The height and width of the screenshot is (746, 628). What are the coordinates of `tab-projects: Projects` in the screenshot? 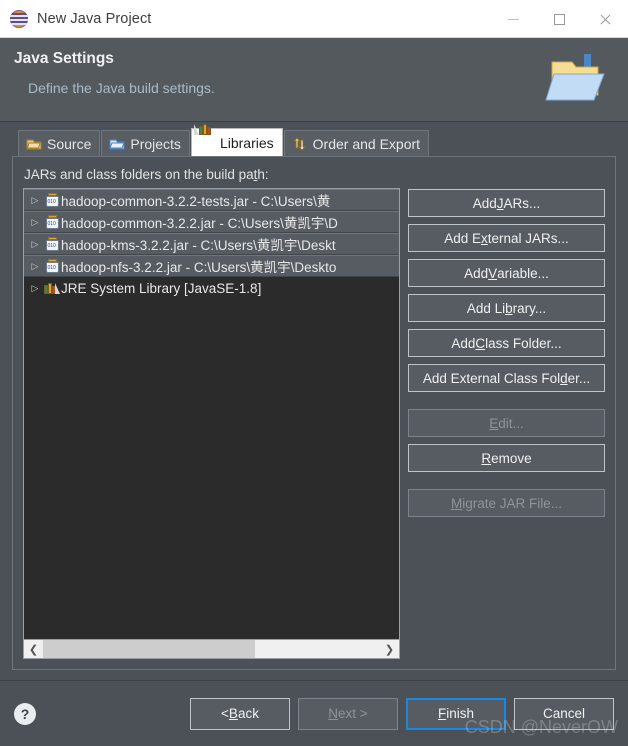 It's located at (145, 143).